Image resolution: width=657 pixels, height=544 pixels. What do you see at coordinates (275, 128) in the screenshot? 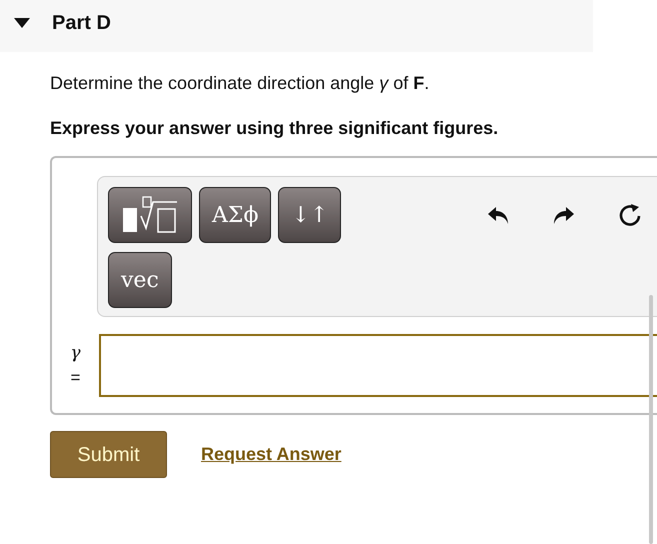
I see `instruction-text: Express your answer using three significant figures.` at bounding box center [275, 128].